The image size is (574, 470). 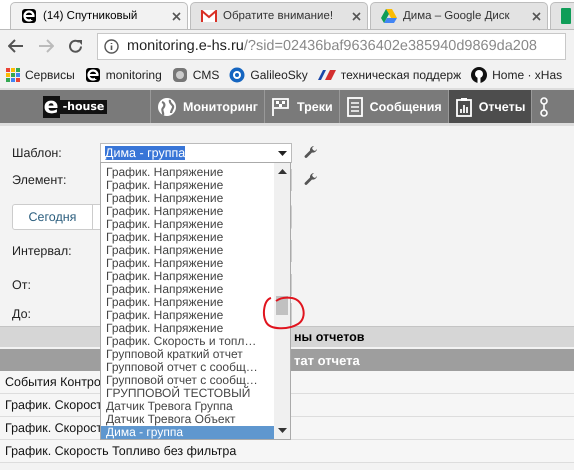 I want to click on field-label: Шаблон:, so click(x=37, y=153).